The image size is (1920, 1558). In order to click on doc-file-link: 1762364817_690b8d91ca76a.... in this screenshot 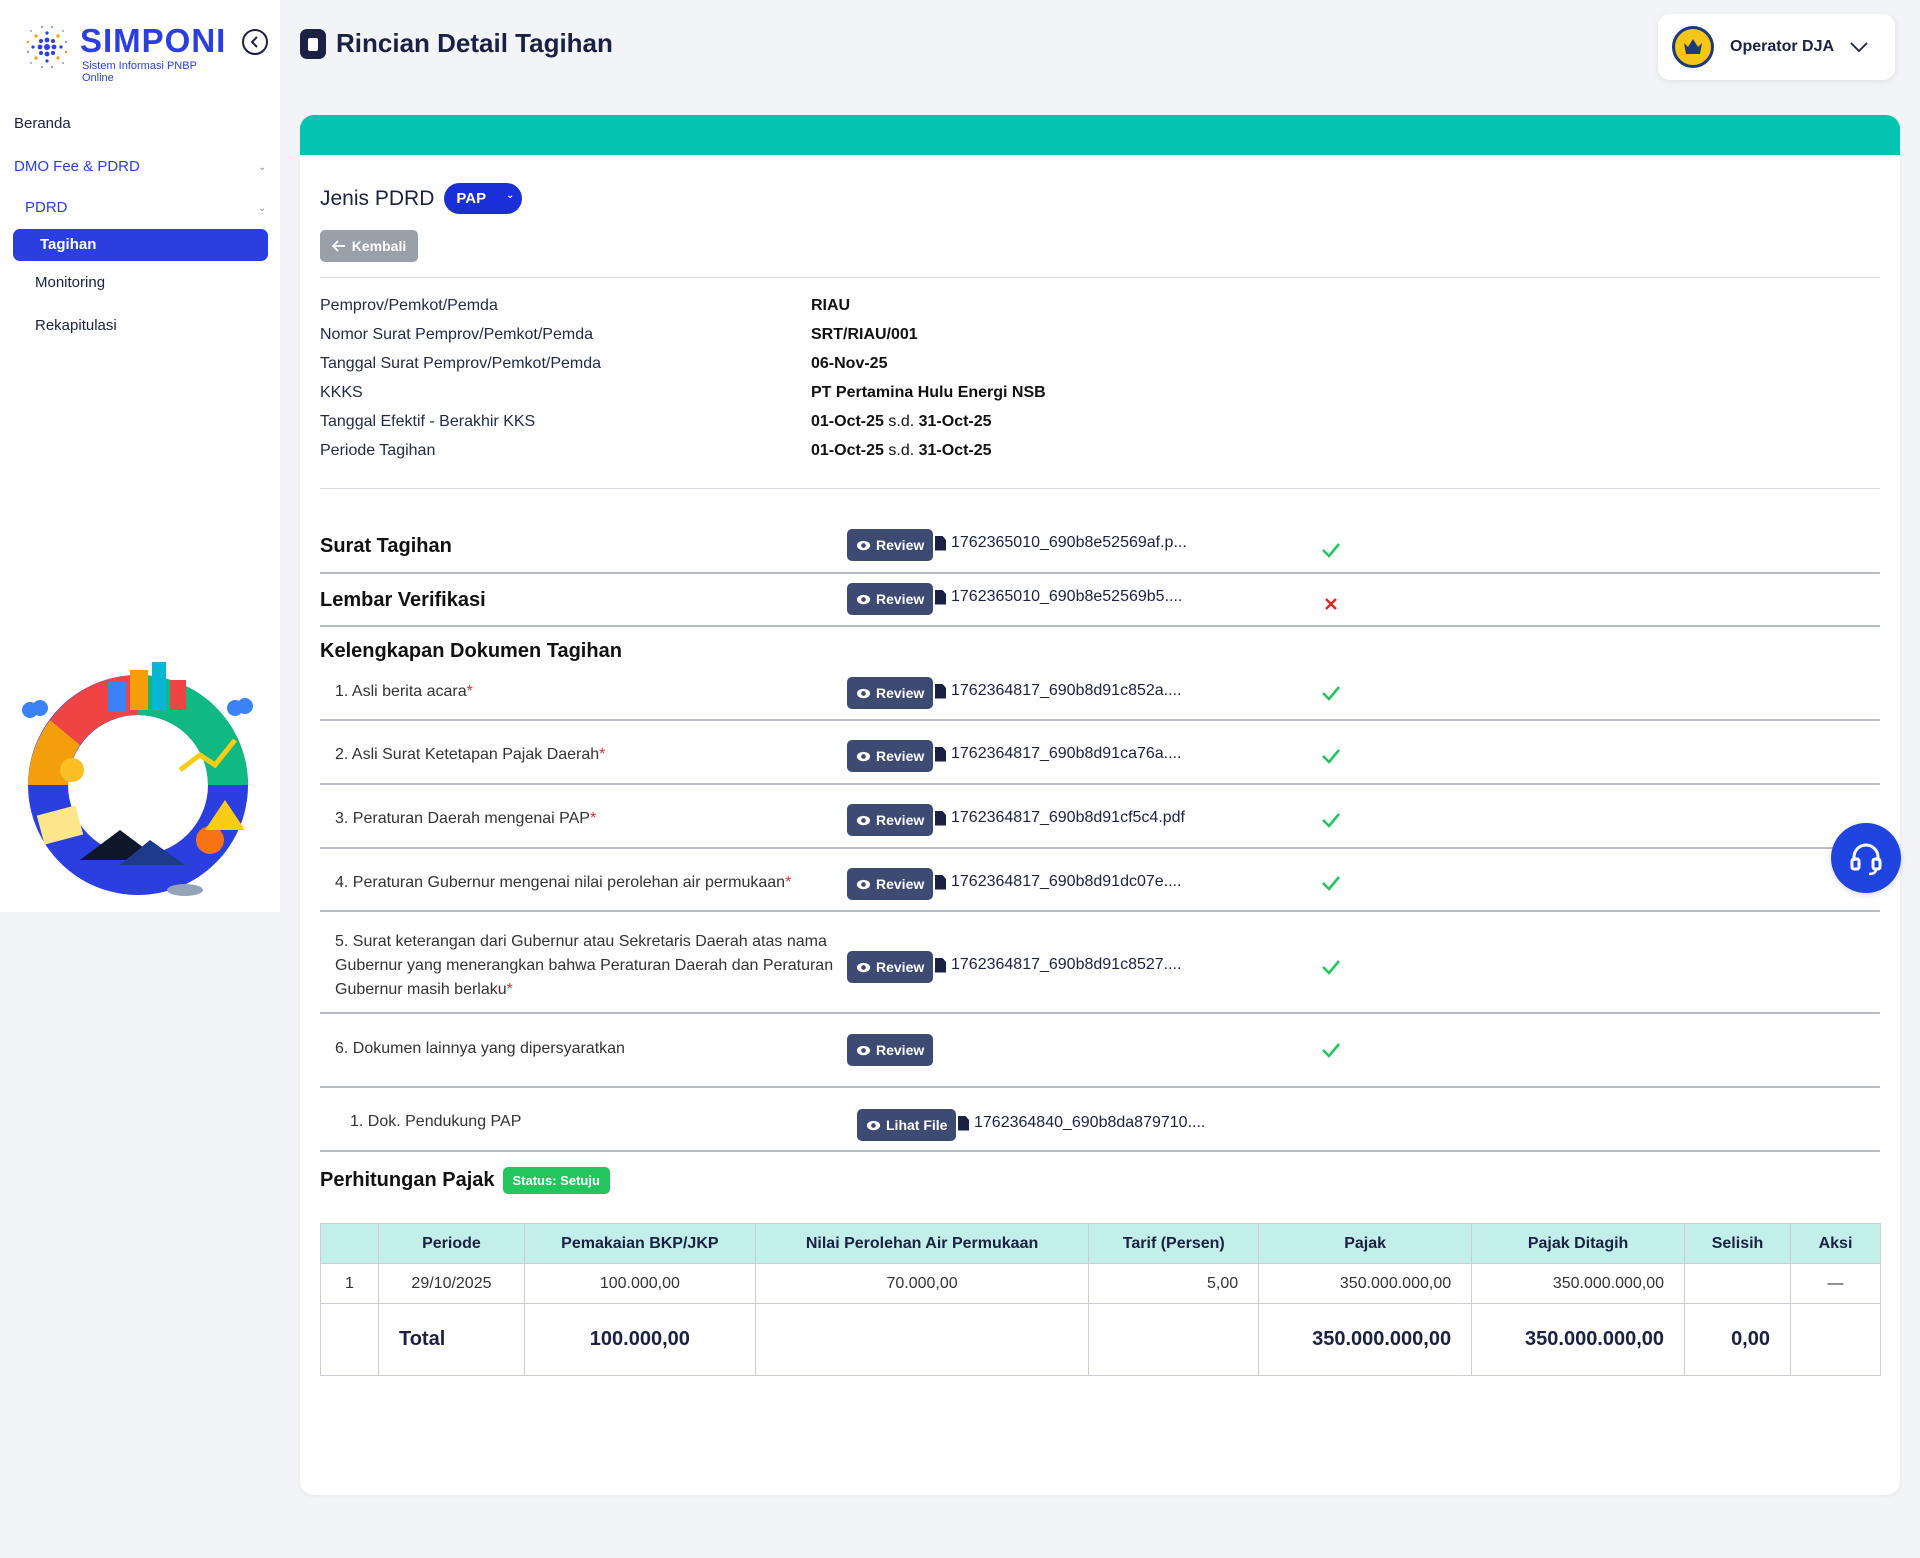, I will do `click(1058, 754)`.